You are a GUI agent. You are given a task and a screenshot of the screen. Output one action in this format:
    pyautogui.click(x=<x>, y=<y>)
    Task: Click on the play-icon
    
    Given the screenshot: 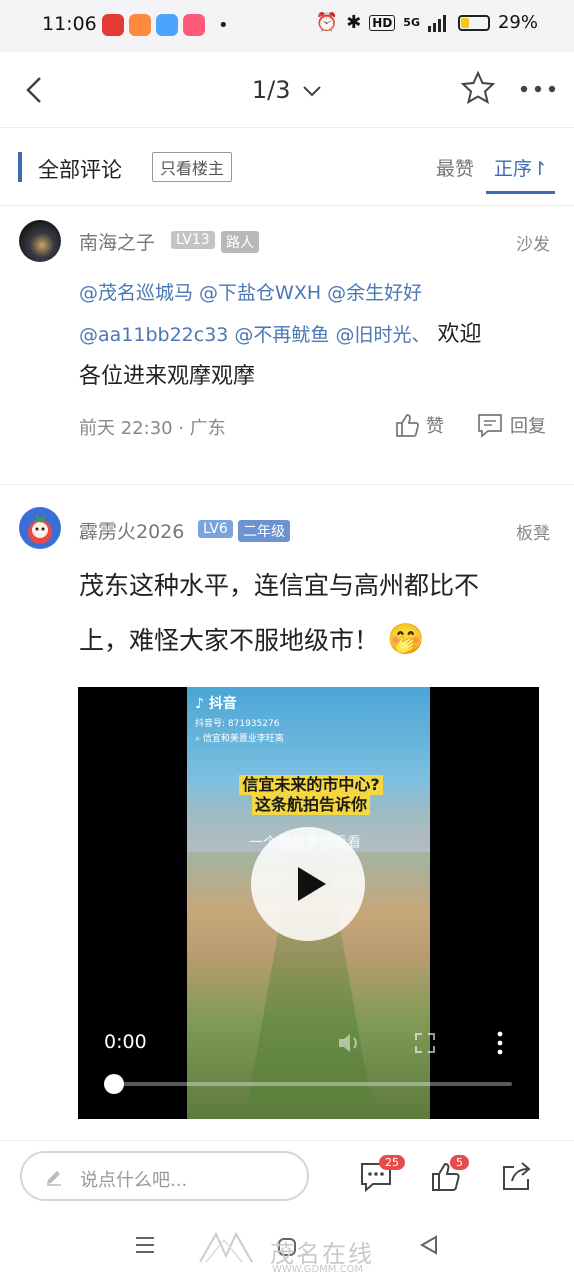 What is the action you would take?
    pyautogui.click(x=312, y=884)
    